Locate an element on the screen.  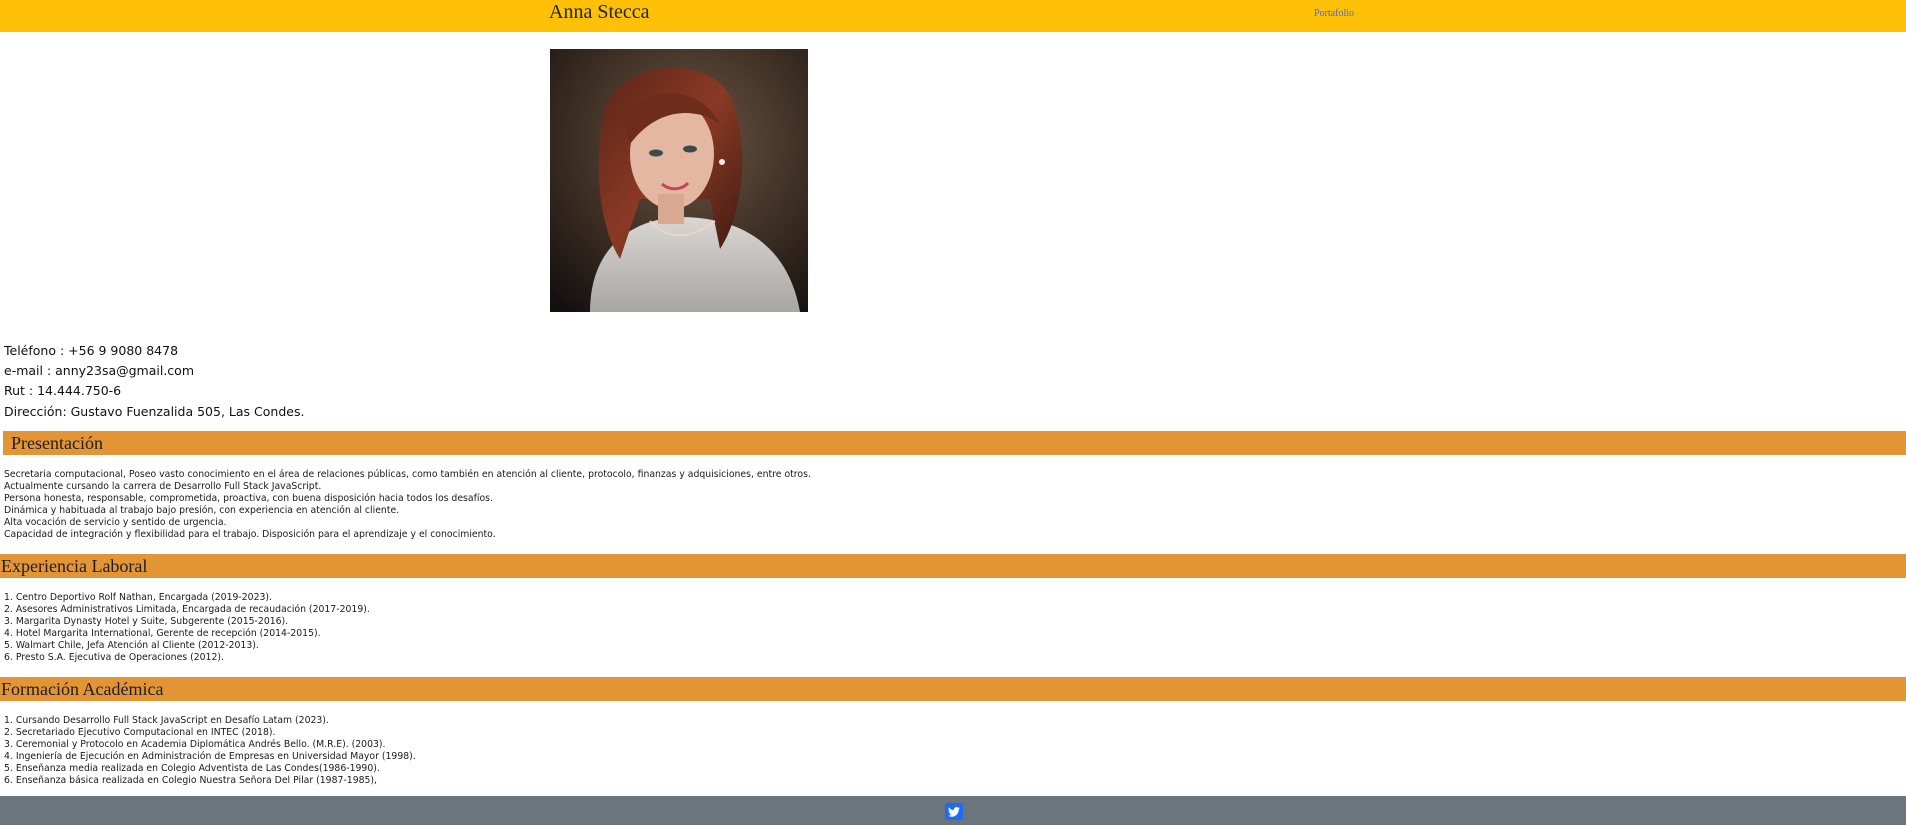
section-heading-experiencia: Experiencia Laboral is located at coordinates (953, 566).